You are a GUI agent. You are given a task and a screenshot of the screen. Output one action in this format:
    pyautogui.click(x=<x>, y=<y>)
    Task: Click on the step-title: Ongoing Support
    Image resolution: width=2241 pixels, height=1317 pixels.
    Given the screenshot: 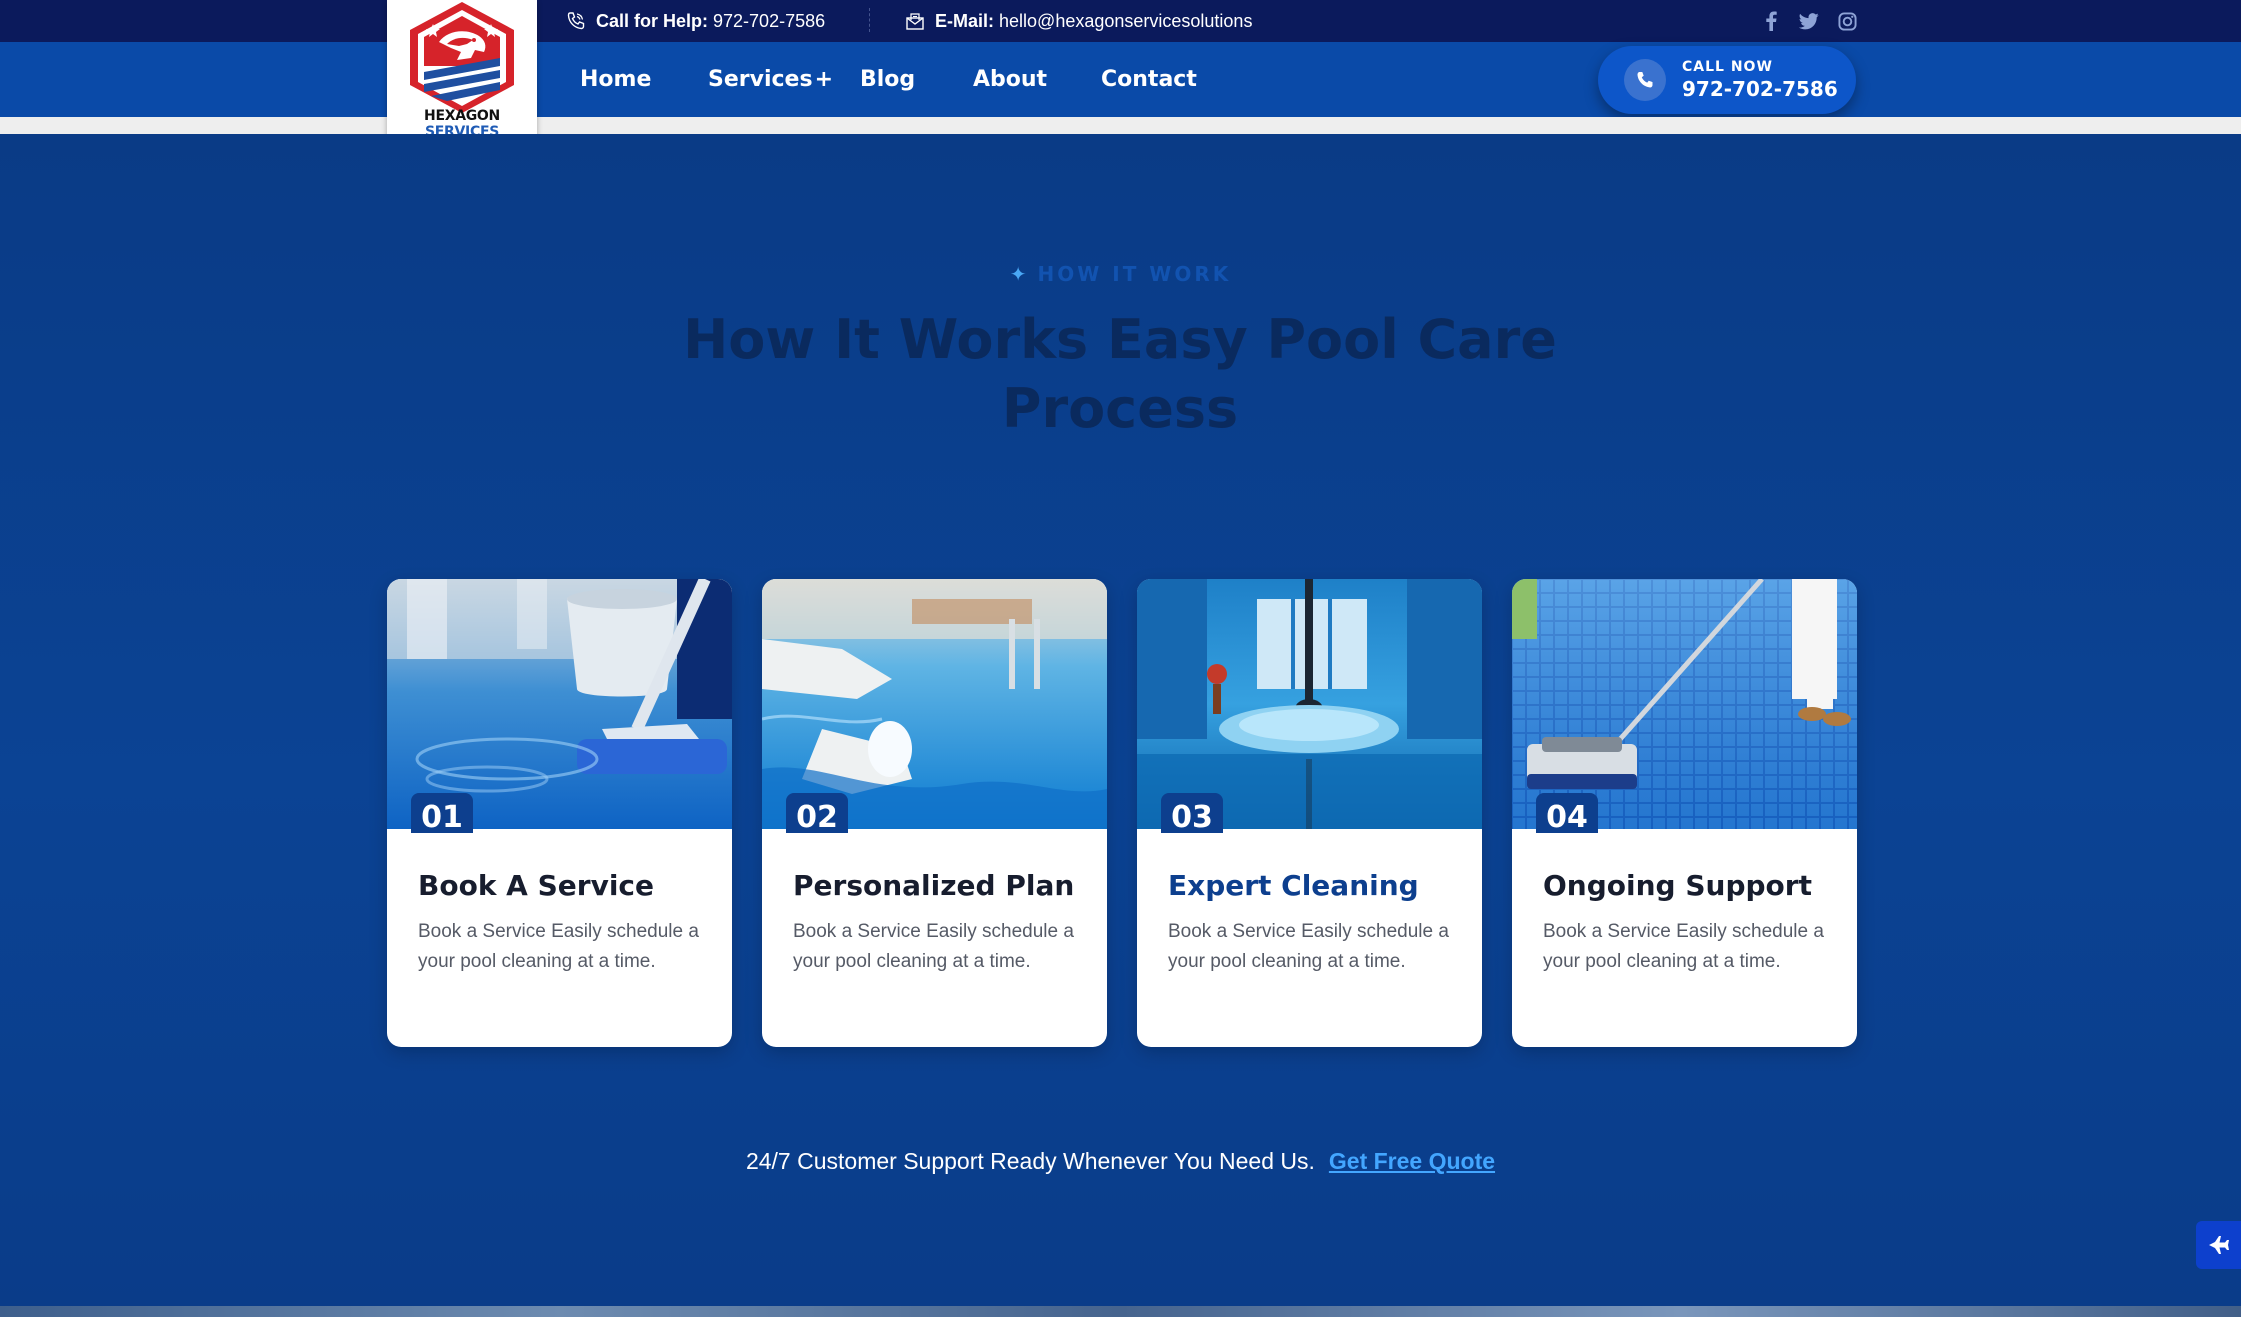 What is the action you would take?
    pyautogui.click(x=1677, y=885)
    